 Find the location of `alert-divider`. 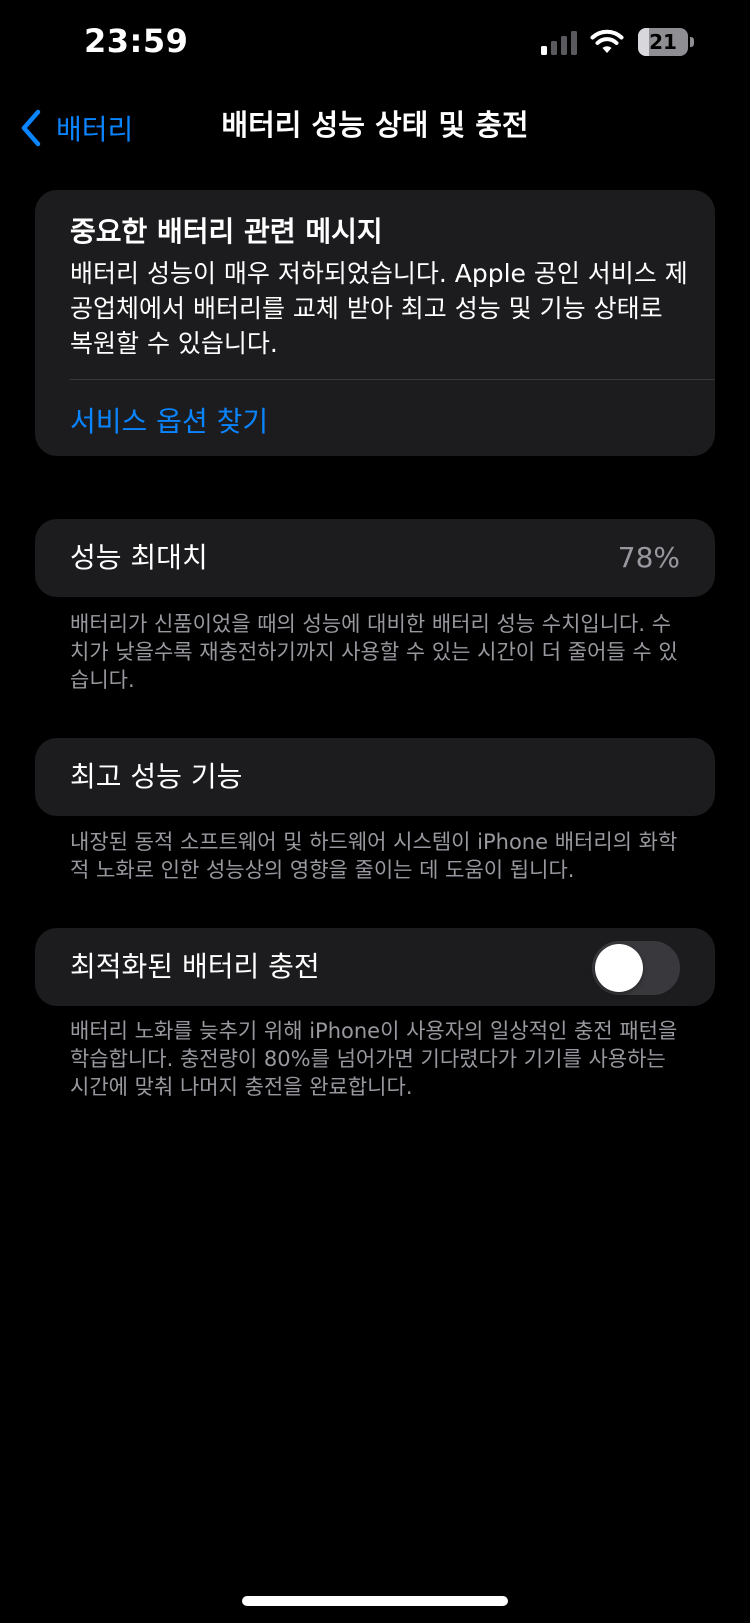

alert-divider is located at coordinates (392, 379).